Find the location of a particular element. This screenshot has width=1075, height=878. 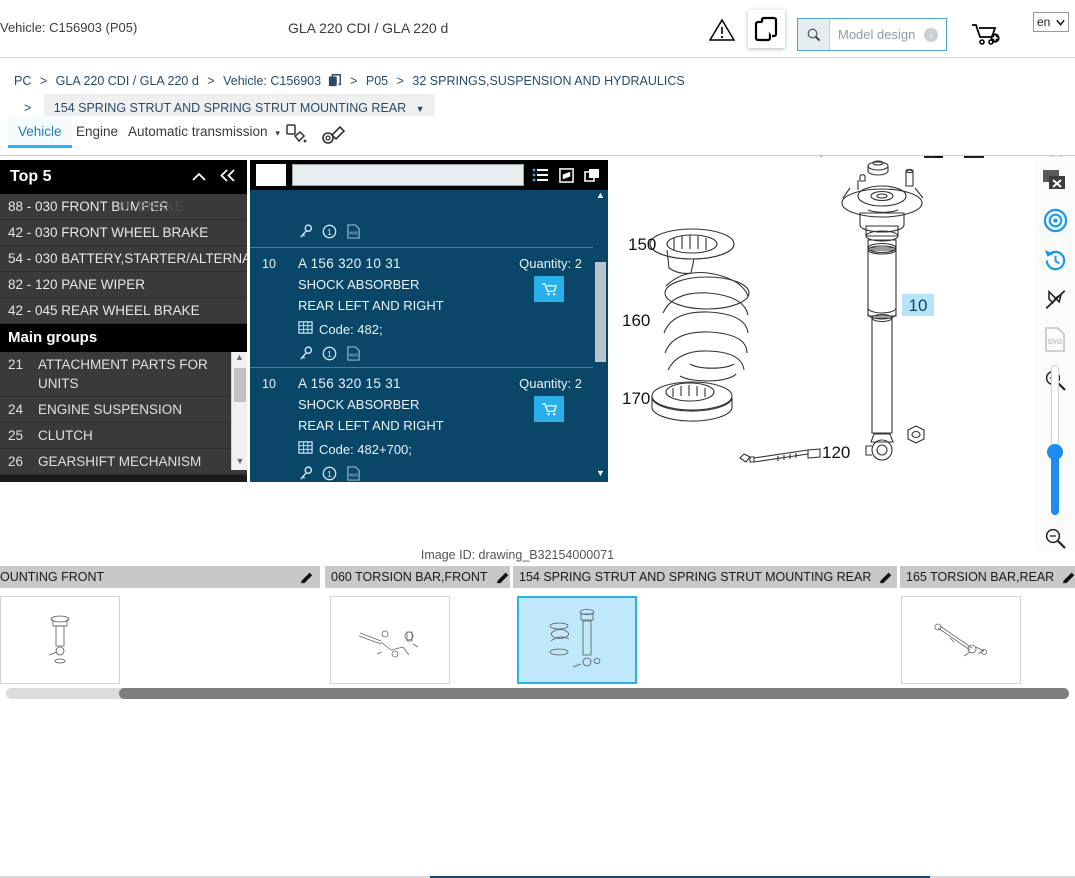

top5-item-1: 42 - 030 FRONT WHEEL BRAKE is located at coordinates (123, 233).